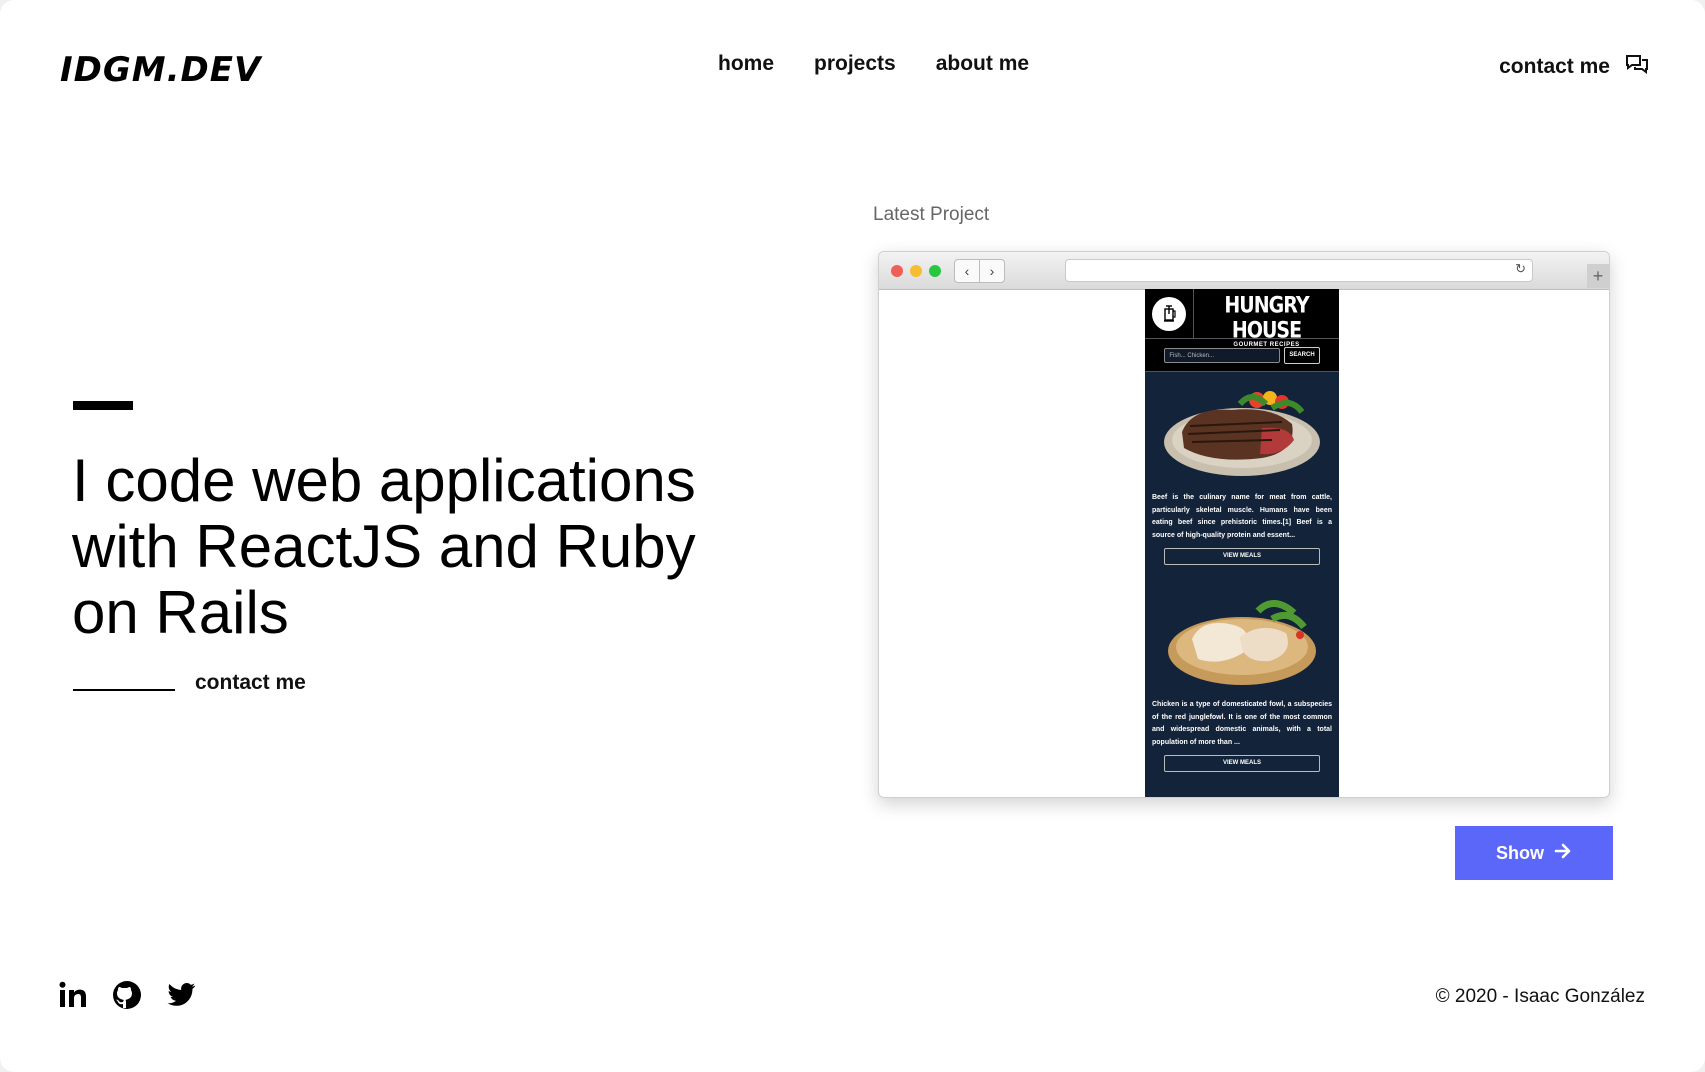 This screenshot has width=1705, height=1072. I want to click on chevron-right-icon: ›, so click(991, 271).